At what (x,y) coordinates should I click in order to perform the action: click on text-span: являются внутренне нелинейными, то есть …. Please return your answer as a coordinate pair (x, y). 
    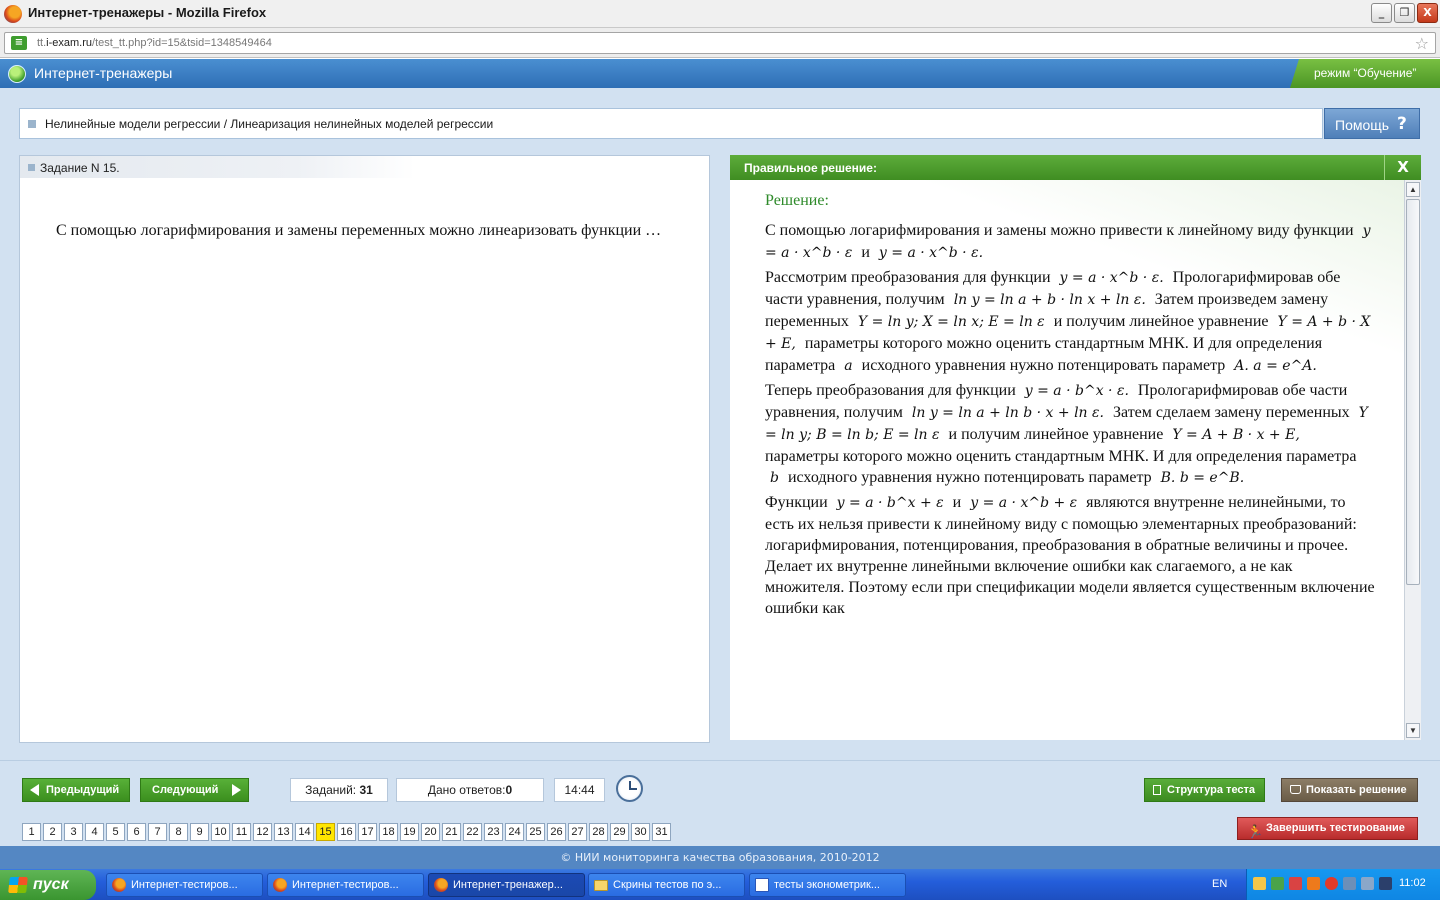
    Looking at the image, I should click on (1070, 555).